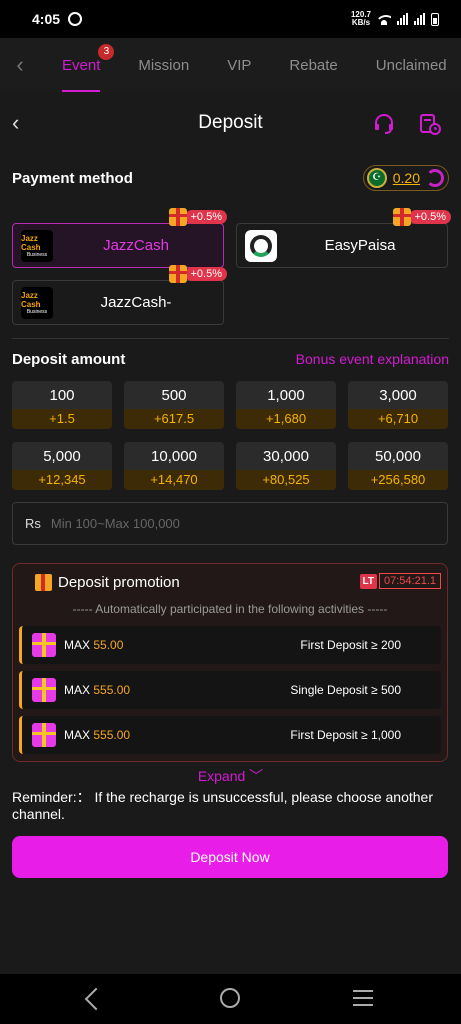 The image size is (461, 1024). I want to click on promotion-max: MAX 55.00, so click(93, 645).